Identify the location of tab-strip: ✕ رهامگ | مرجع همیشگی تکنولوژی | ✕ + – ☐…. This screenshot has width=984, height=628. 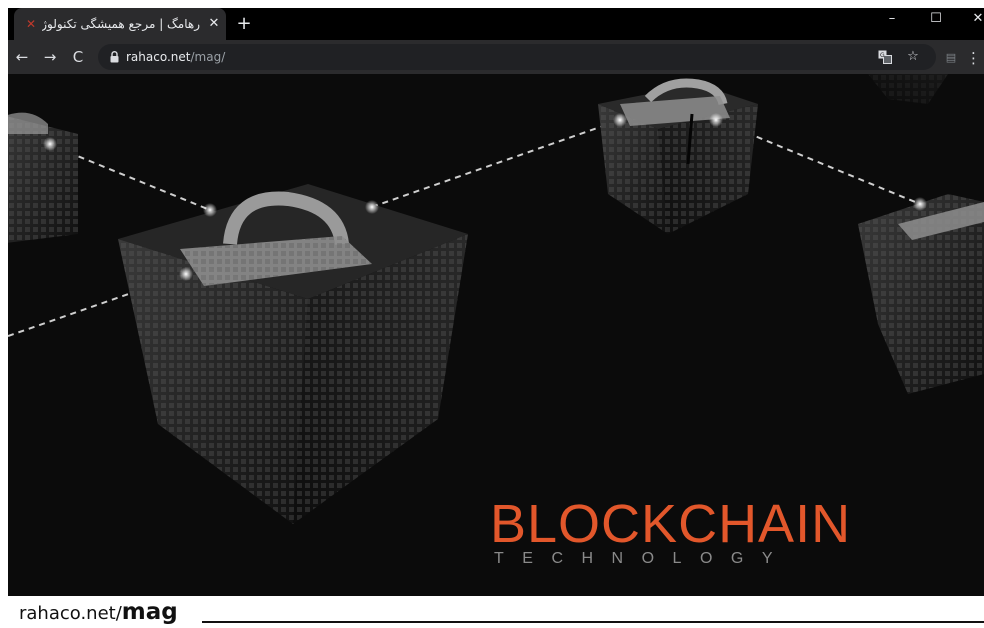
(496, 24).